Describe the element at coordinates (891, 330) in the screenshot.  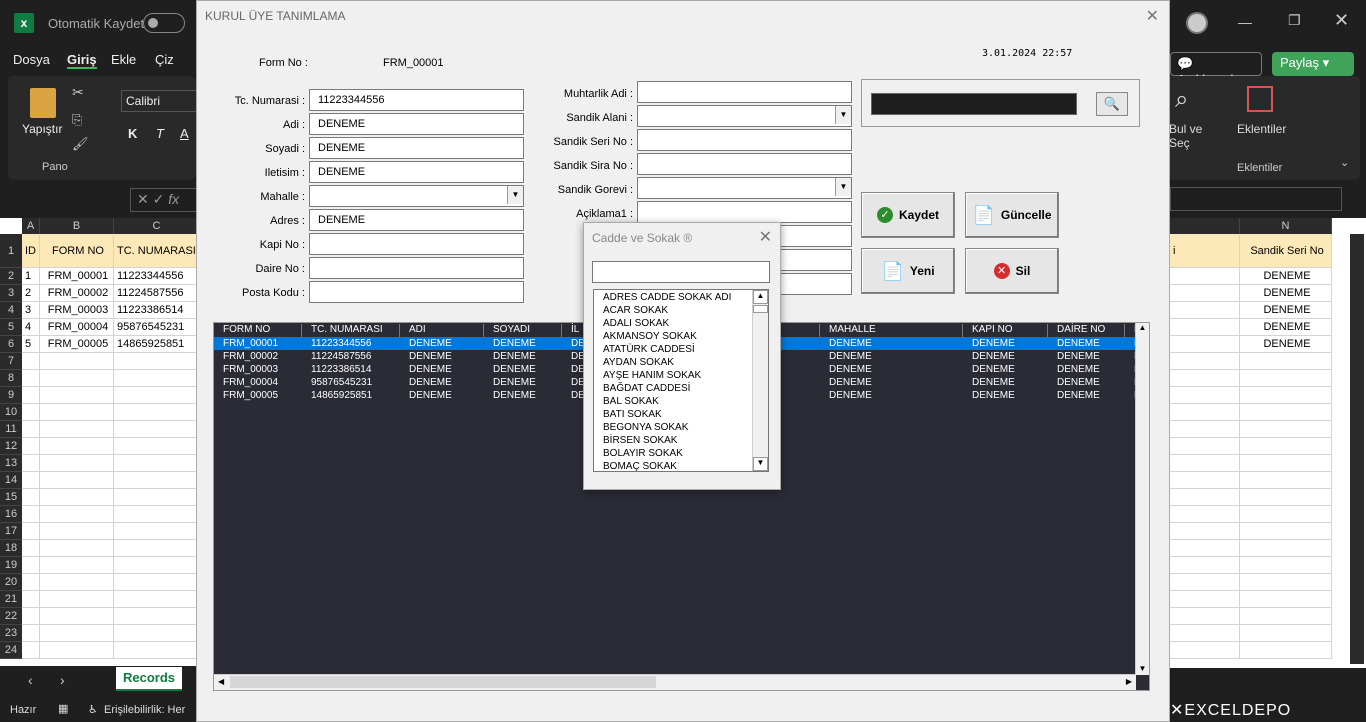
I see `listview-column-header: MAHALLE` at that location.